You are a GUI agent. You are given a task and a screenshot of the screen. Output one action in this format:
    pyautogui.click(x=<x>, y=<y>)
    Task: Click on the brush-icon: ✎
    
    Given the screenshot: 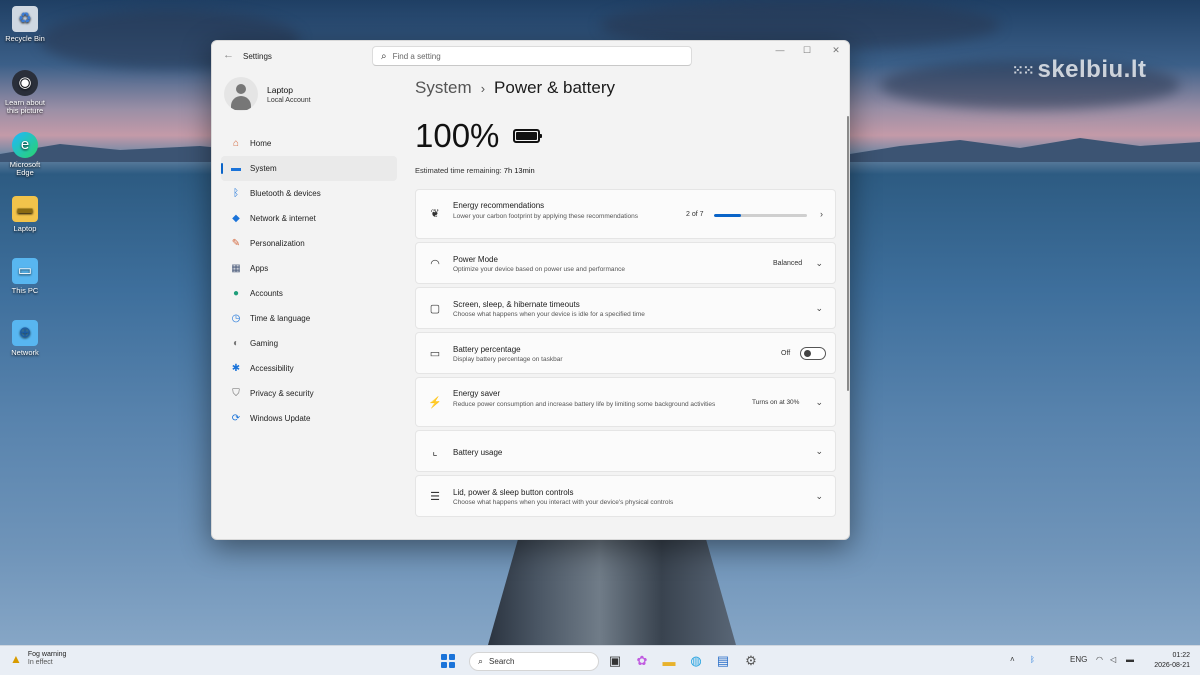 What is the action you would take?
    pyautogui.click(x=236, y=243)
    